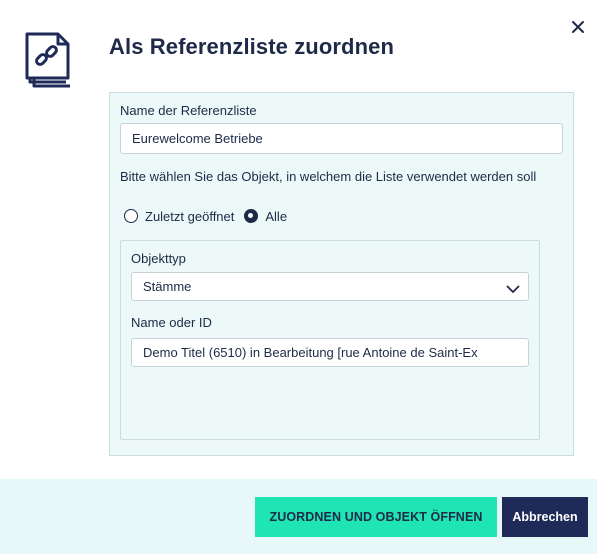  Describe the element at coordinates (167, 286) in the screenshot. I see `object-type-select-value: Stämme` at that location.